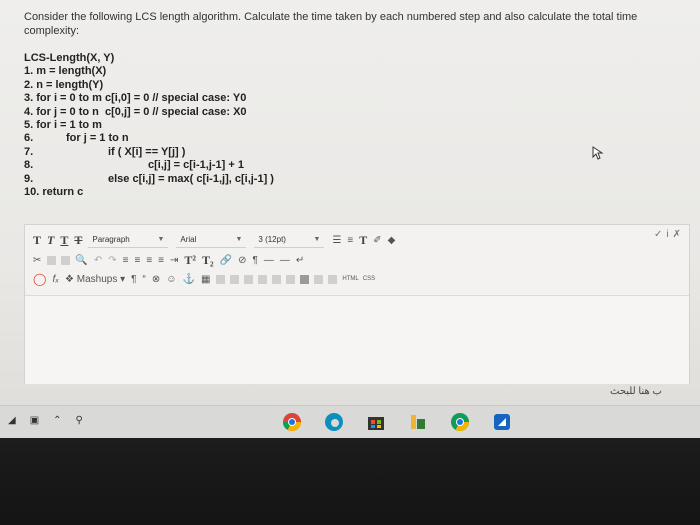 The height and width of the screenshot is (525, 700). What do you see at coordinates (397, 422) in the screenshot?
I see `taskbar-apps` at bounding box center [397, 422].